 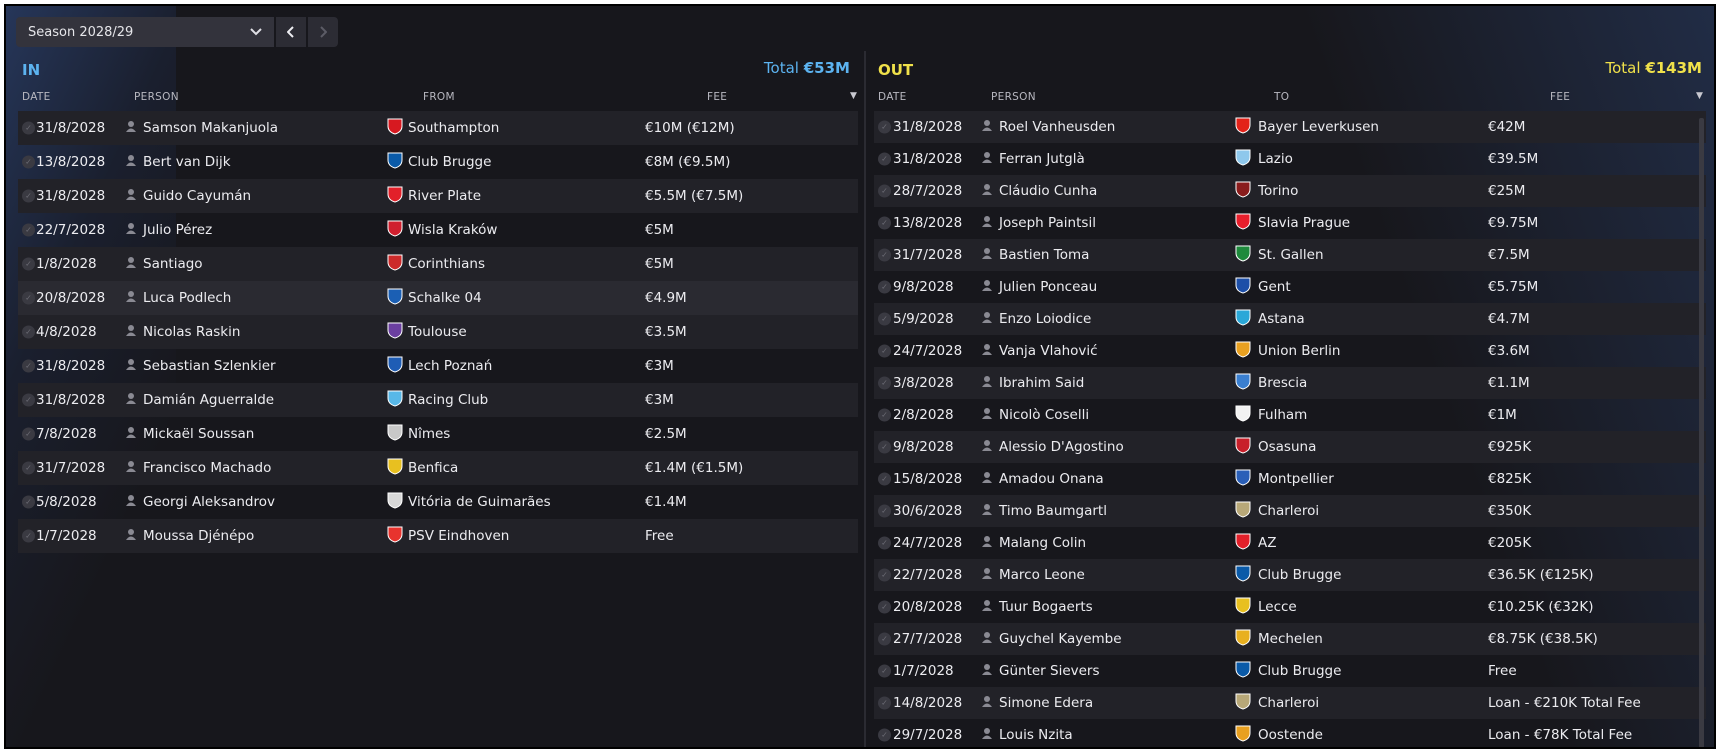 I want to click on club-name-link: PSV Eindhoven, so click(x=458, y=536).